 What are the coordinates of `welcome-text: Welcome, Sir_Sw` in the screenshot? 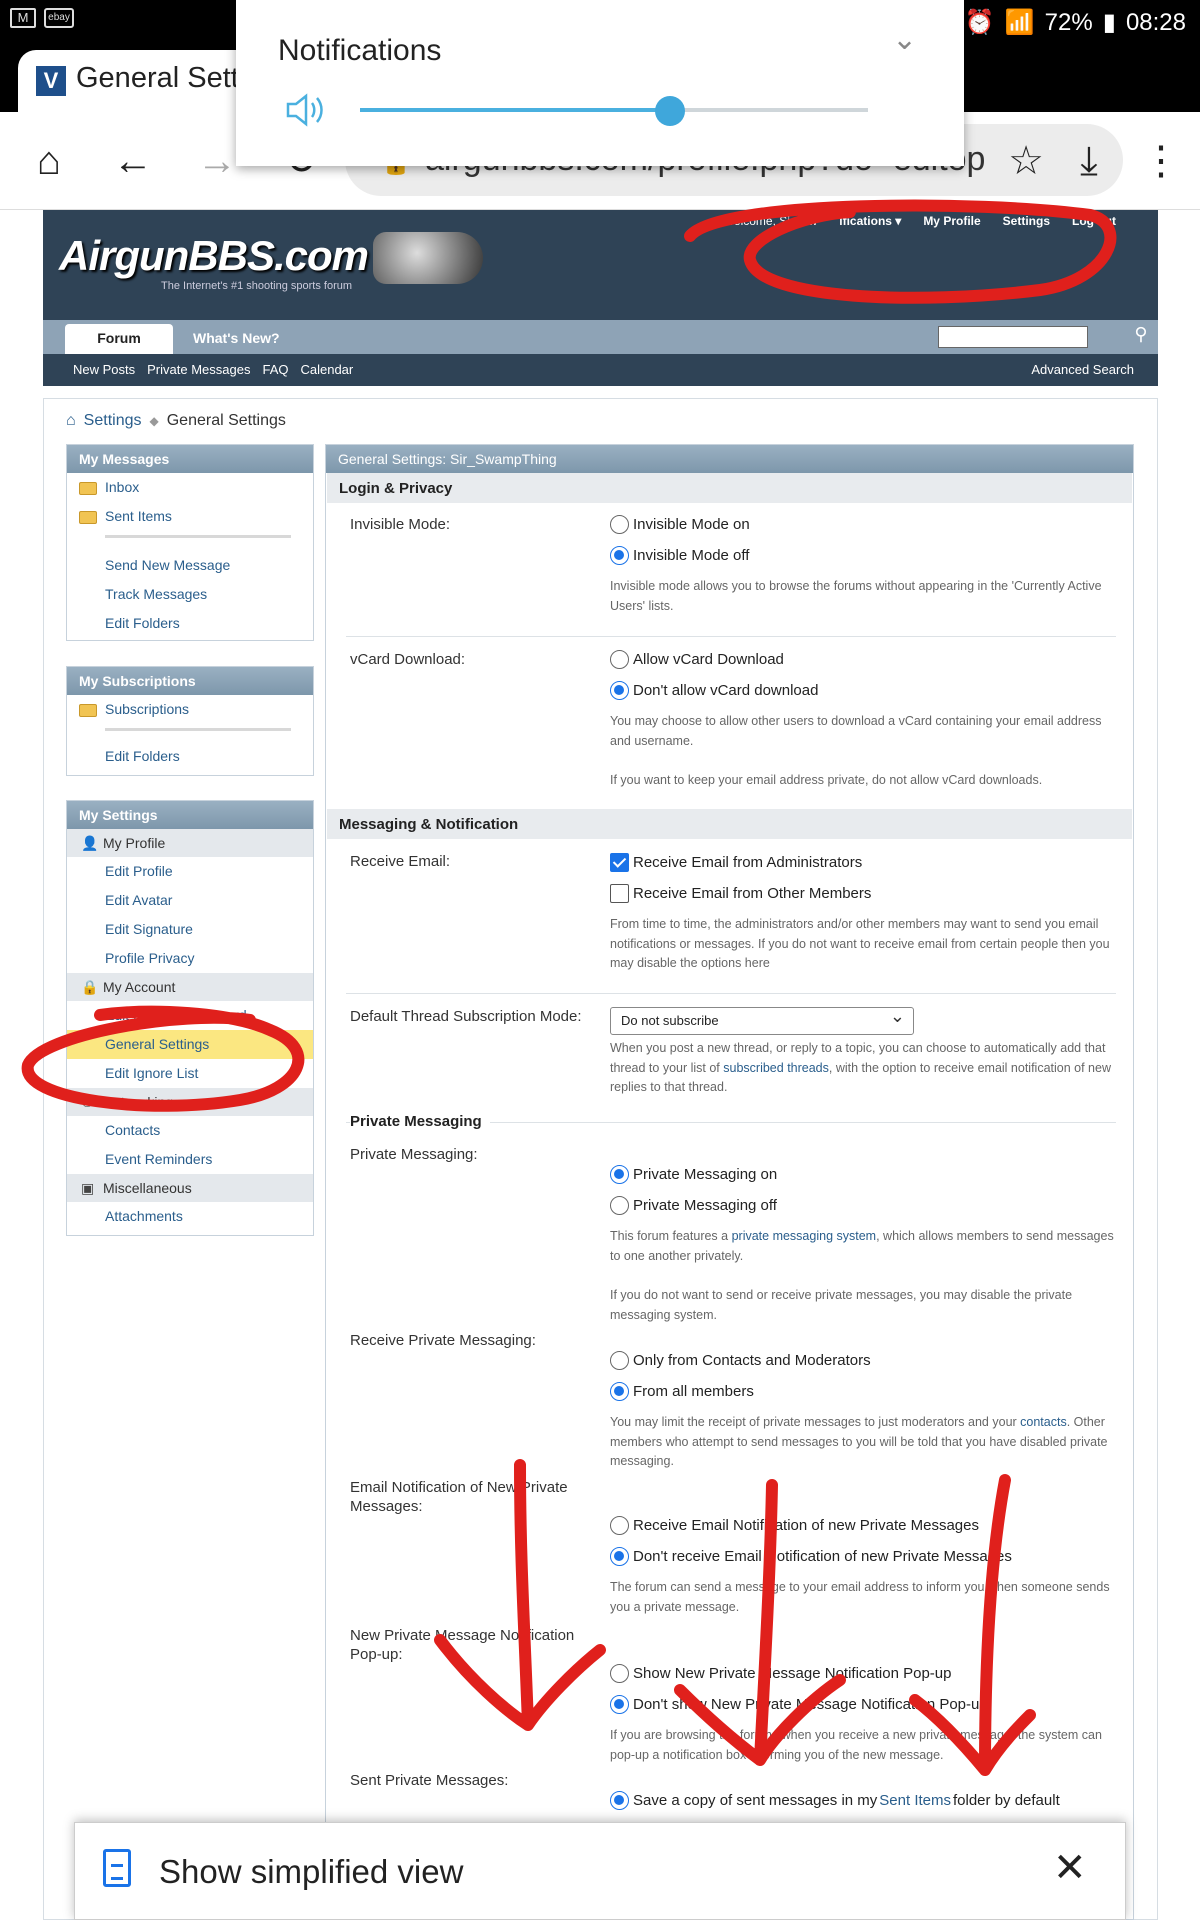 It's located at (770, 221).